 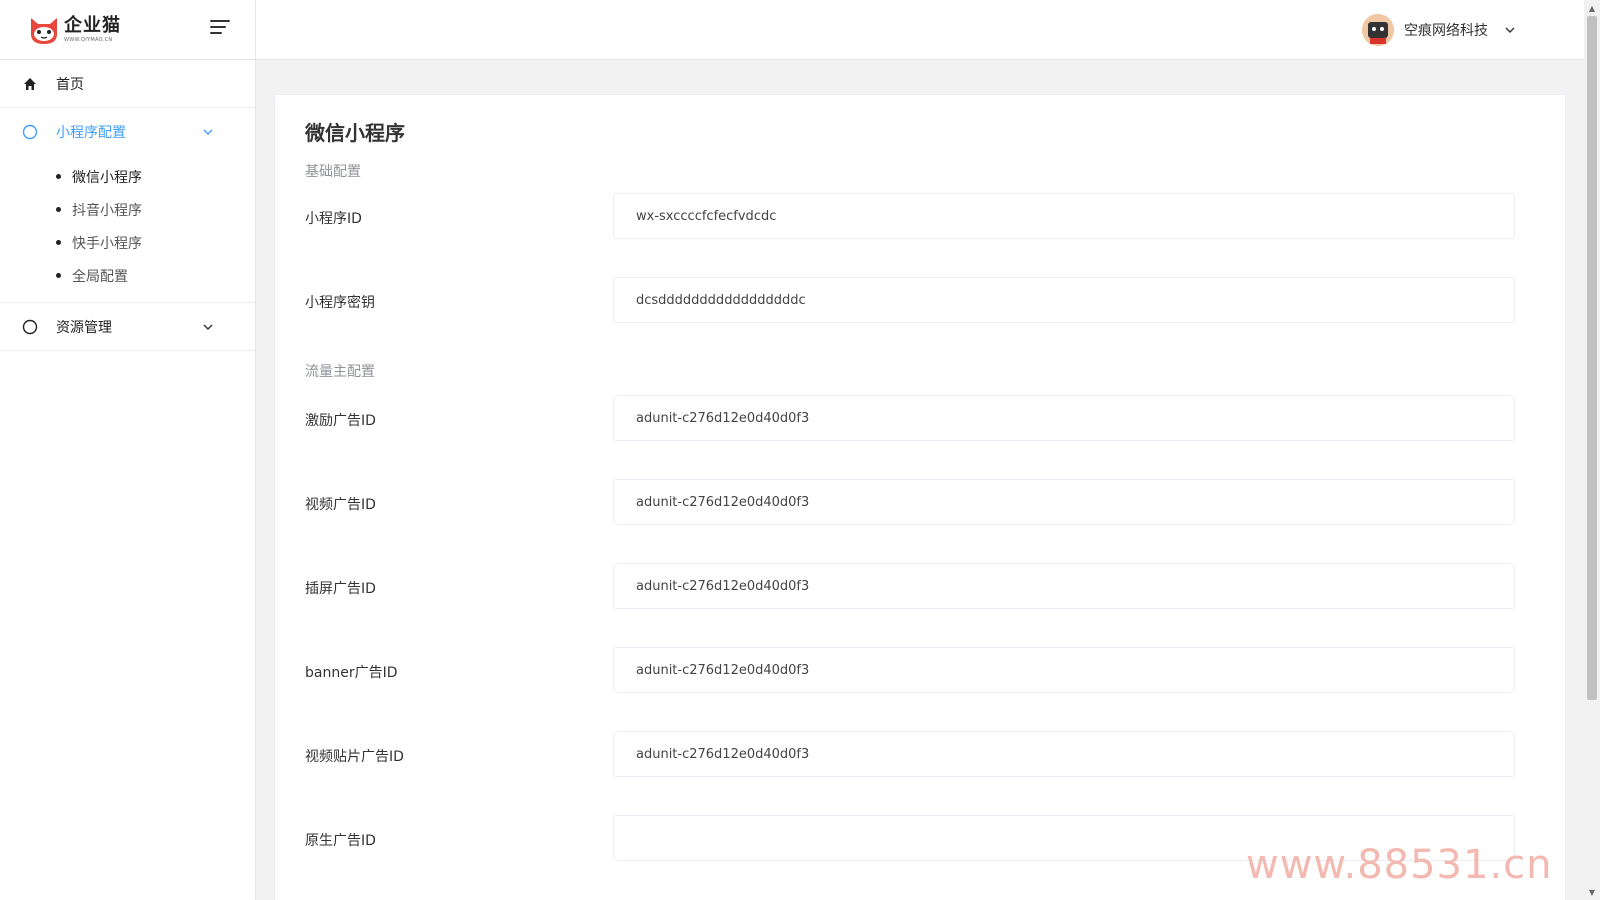 What do you see at coordinates (221, 29) in the screenshot?
I see `menu-collapse-button` at bounding box center [221, 29].